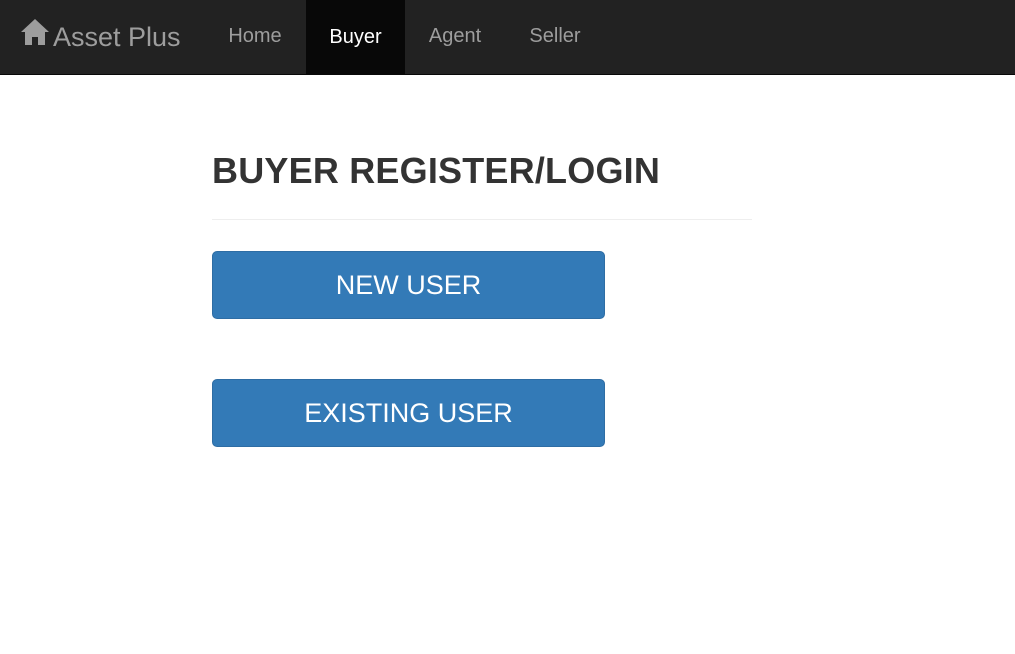 The image size is (1015, 654). I want to click on page-title: BUYER REGISTER/LOGIN, so click(436, 170).